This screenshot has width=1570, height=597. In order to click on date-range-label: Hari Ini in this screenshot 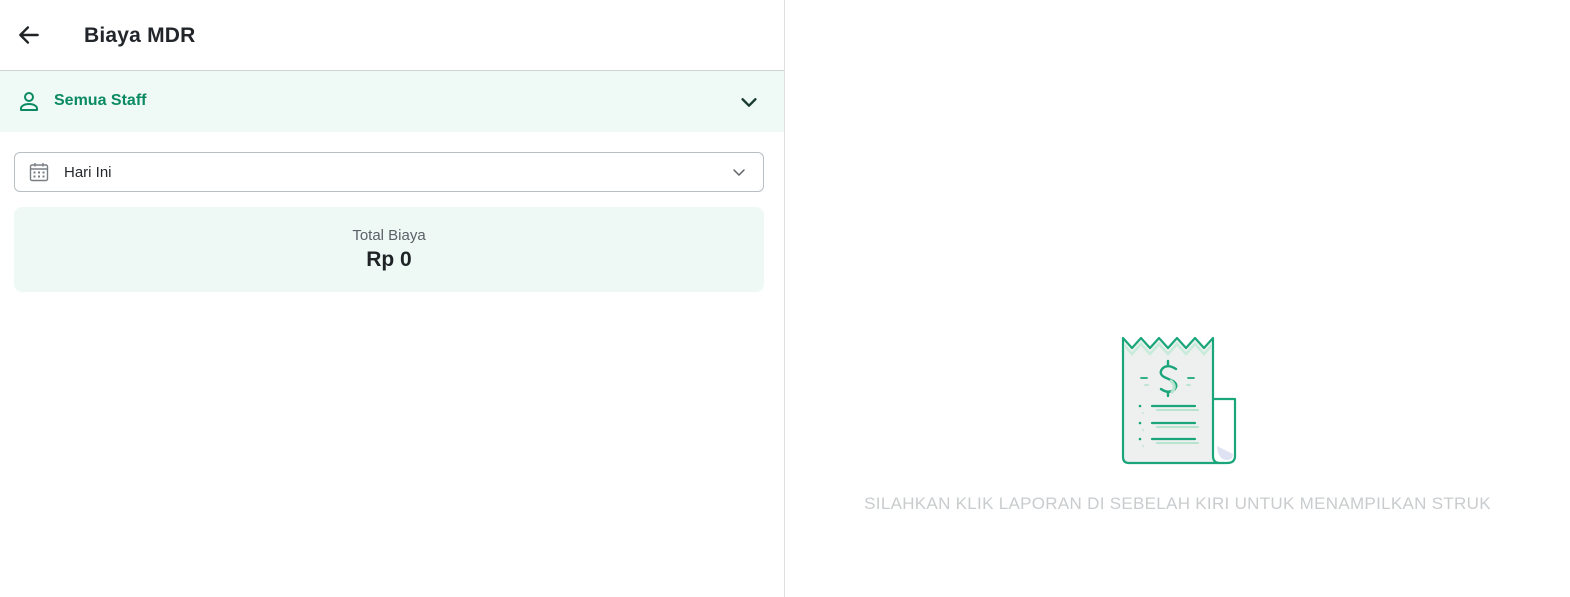, I will do `click(88, 172)`.